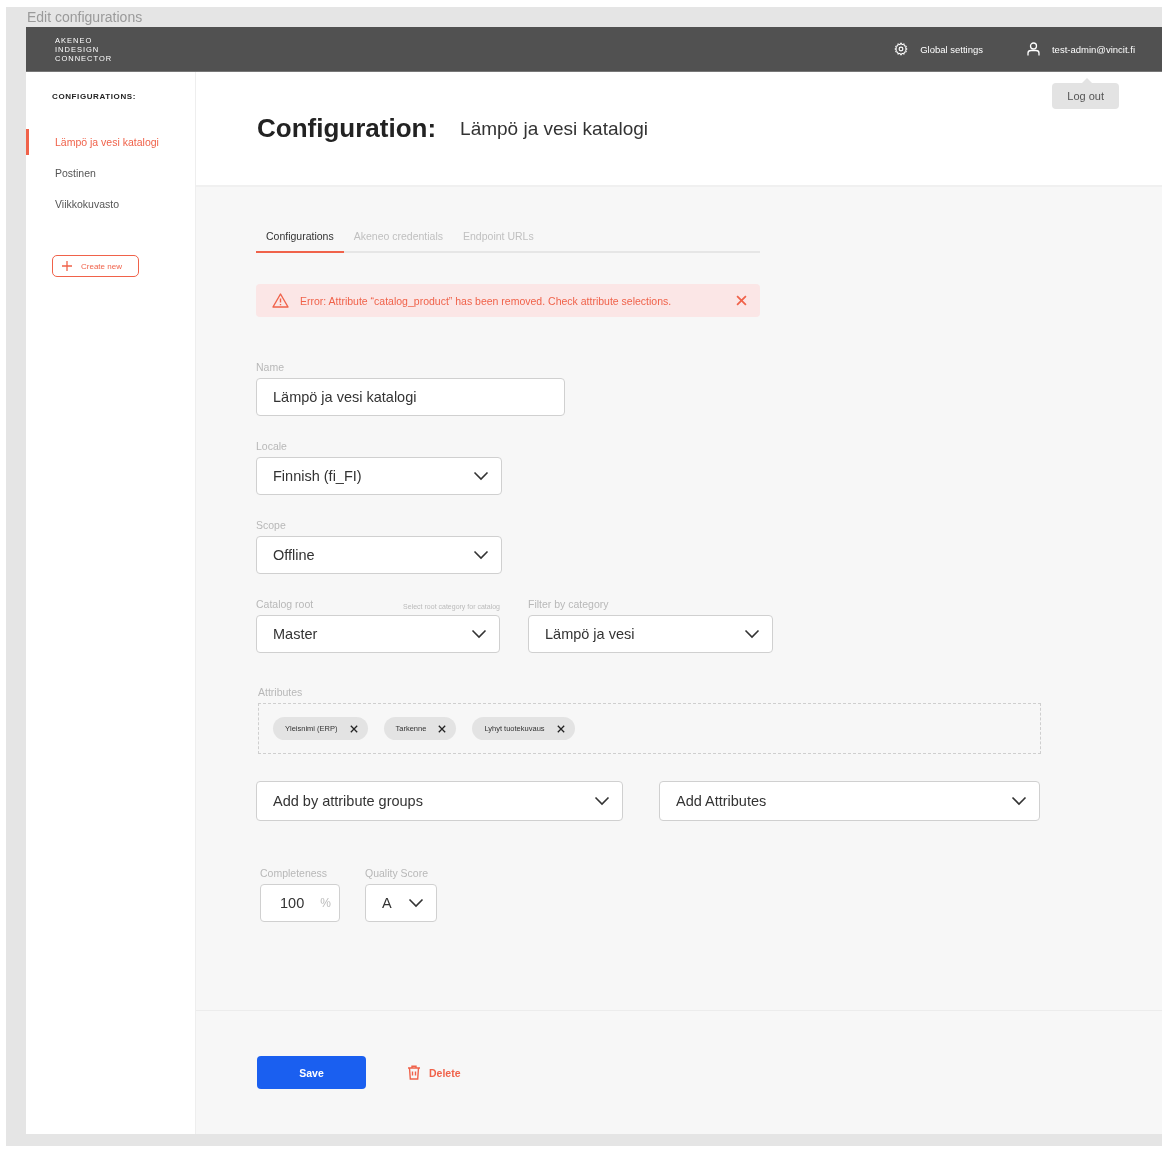 This screenshot has width=1176, height=1153. Describe the element at coordinates (1033, 49) in the screenshot. I see `user-icon` at that location.